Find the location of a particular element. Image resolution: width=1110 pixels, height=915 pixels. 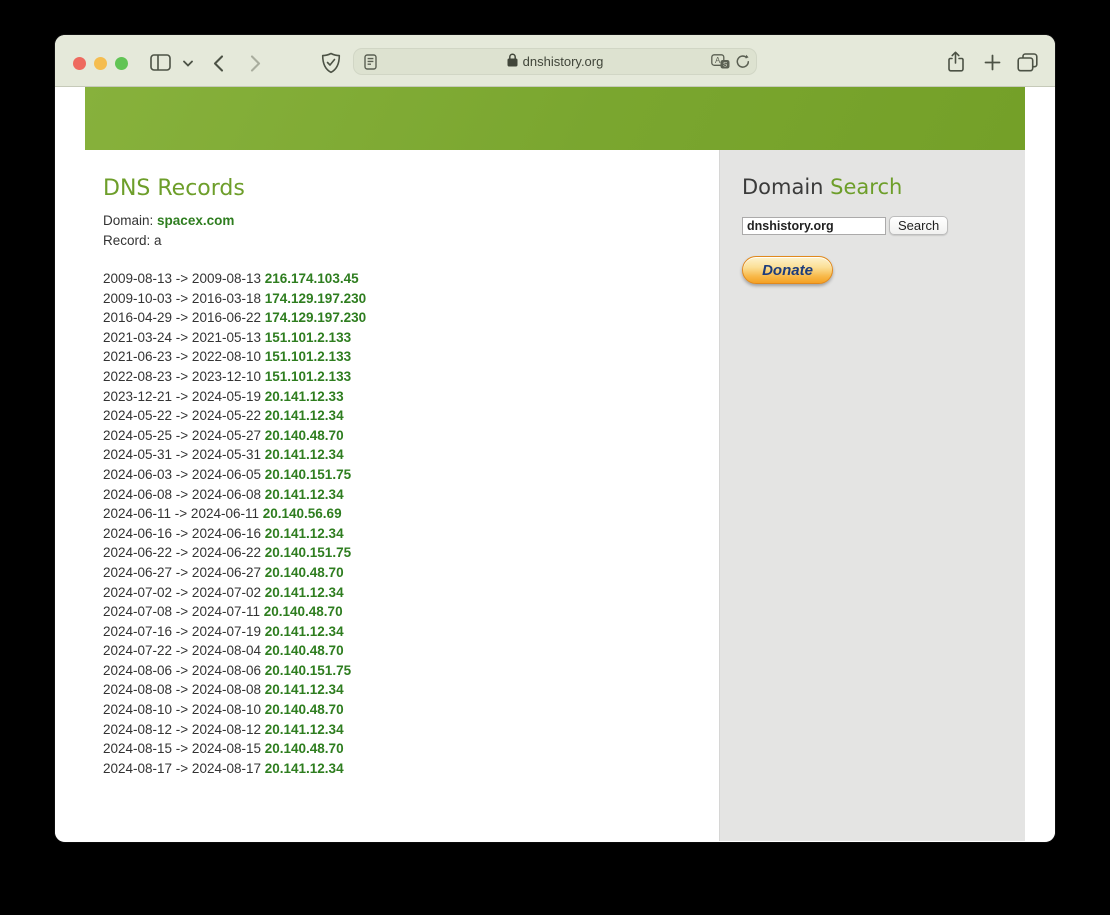

dns-record-row: 2024-05-22 -> 2024-05-22 20.141.12.34 is located at coordinates (411, 416).